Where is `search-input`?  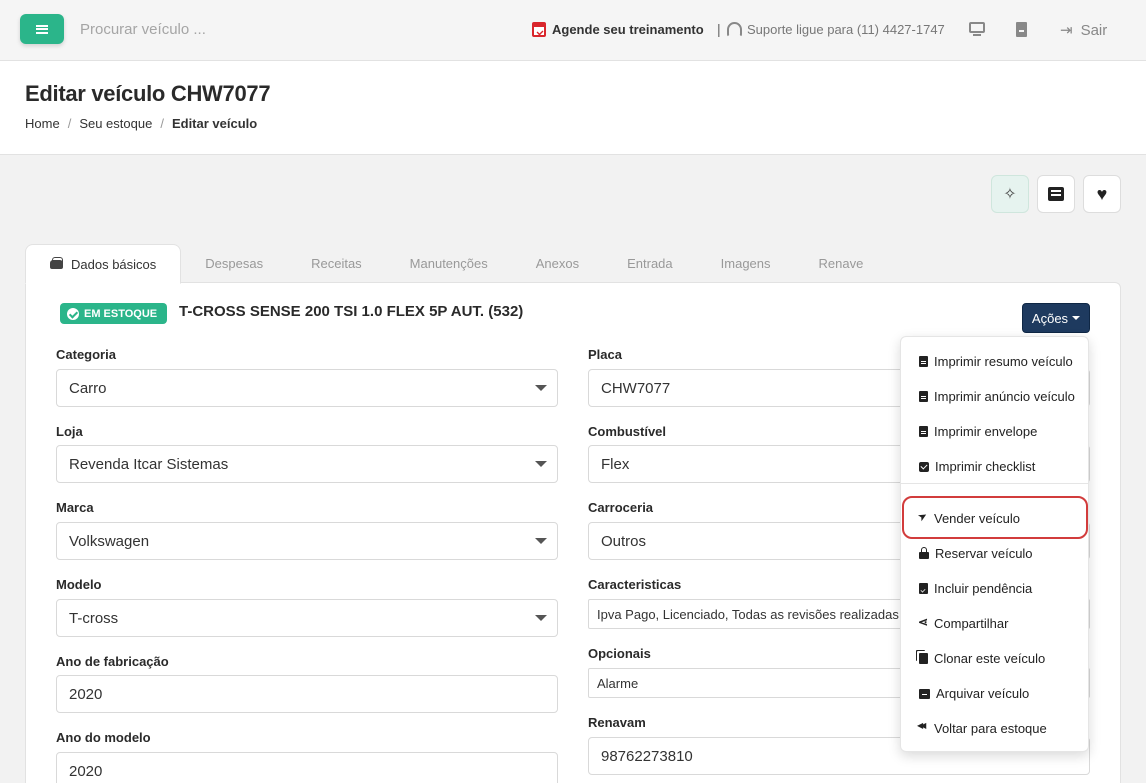
search-input is located at coordinates (180, 29).